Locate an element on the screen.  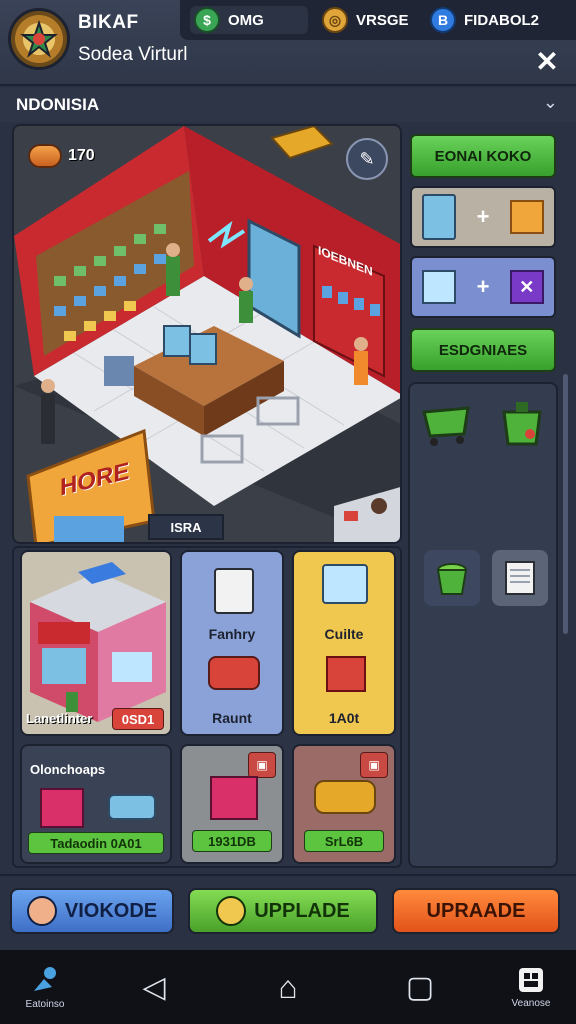
resource-gold: ◎ VRSGE is located at coordinates (365, 20).